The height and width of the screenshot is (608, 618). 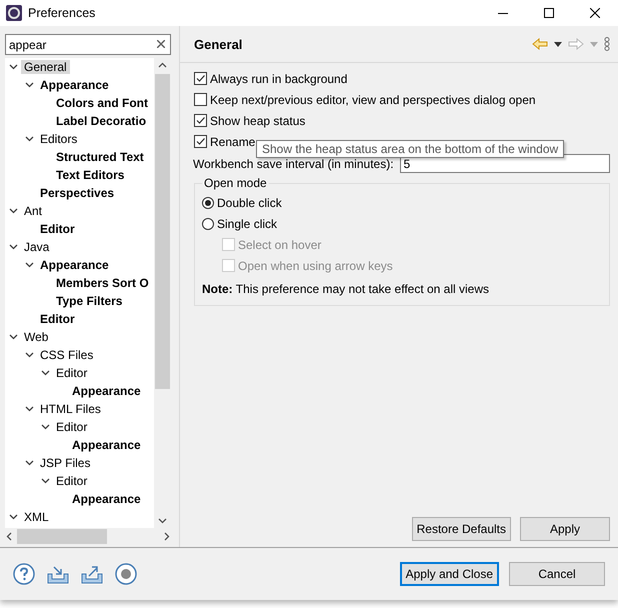 What do you see at coordinates (549, 13) in the screenshot?
I see `maximize-icon` at bounding box center [549, 13].